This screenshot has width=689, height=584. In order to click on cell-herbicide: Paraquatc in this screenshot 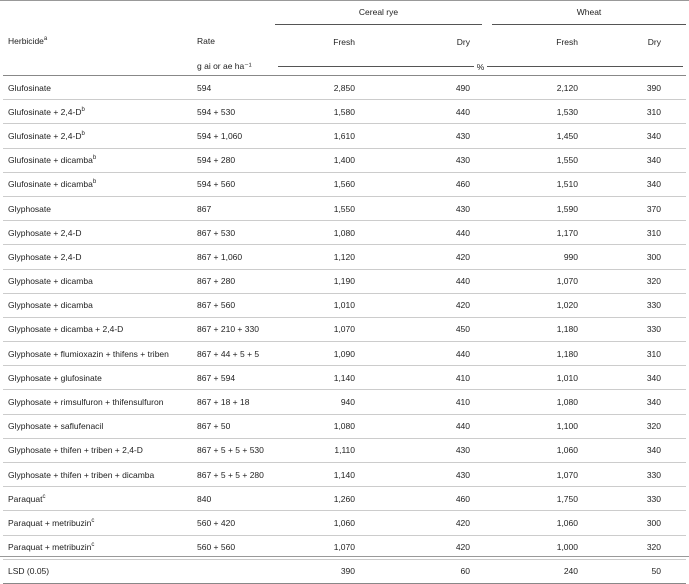, I will do `click(100, 499)`.